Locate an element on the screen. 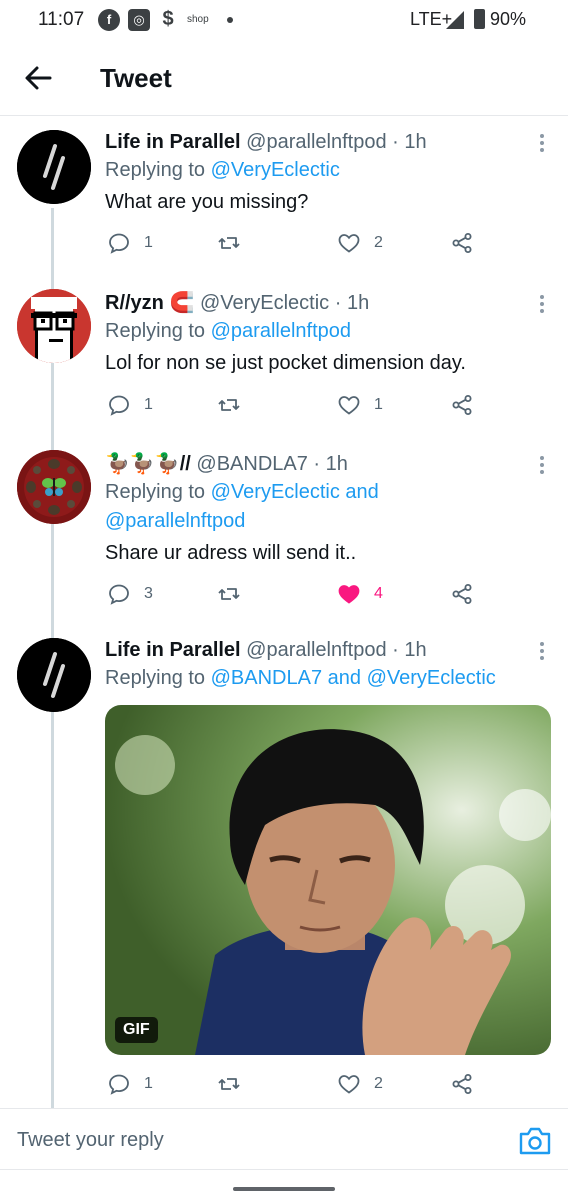 The image size is (568, 1200). page-title: Tweet is located at coordinates (136, 78).